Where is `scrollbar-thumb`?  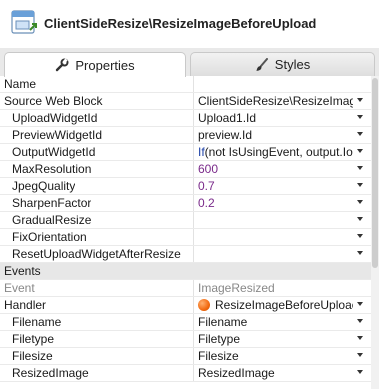 scrollbar-thumb is located at coordinates (375, 173).